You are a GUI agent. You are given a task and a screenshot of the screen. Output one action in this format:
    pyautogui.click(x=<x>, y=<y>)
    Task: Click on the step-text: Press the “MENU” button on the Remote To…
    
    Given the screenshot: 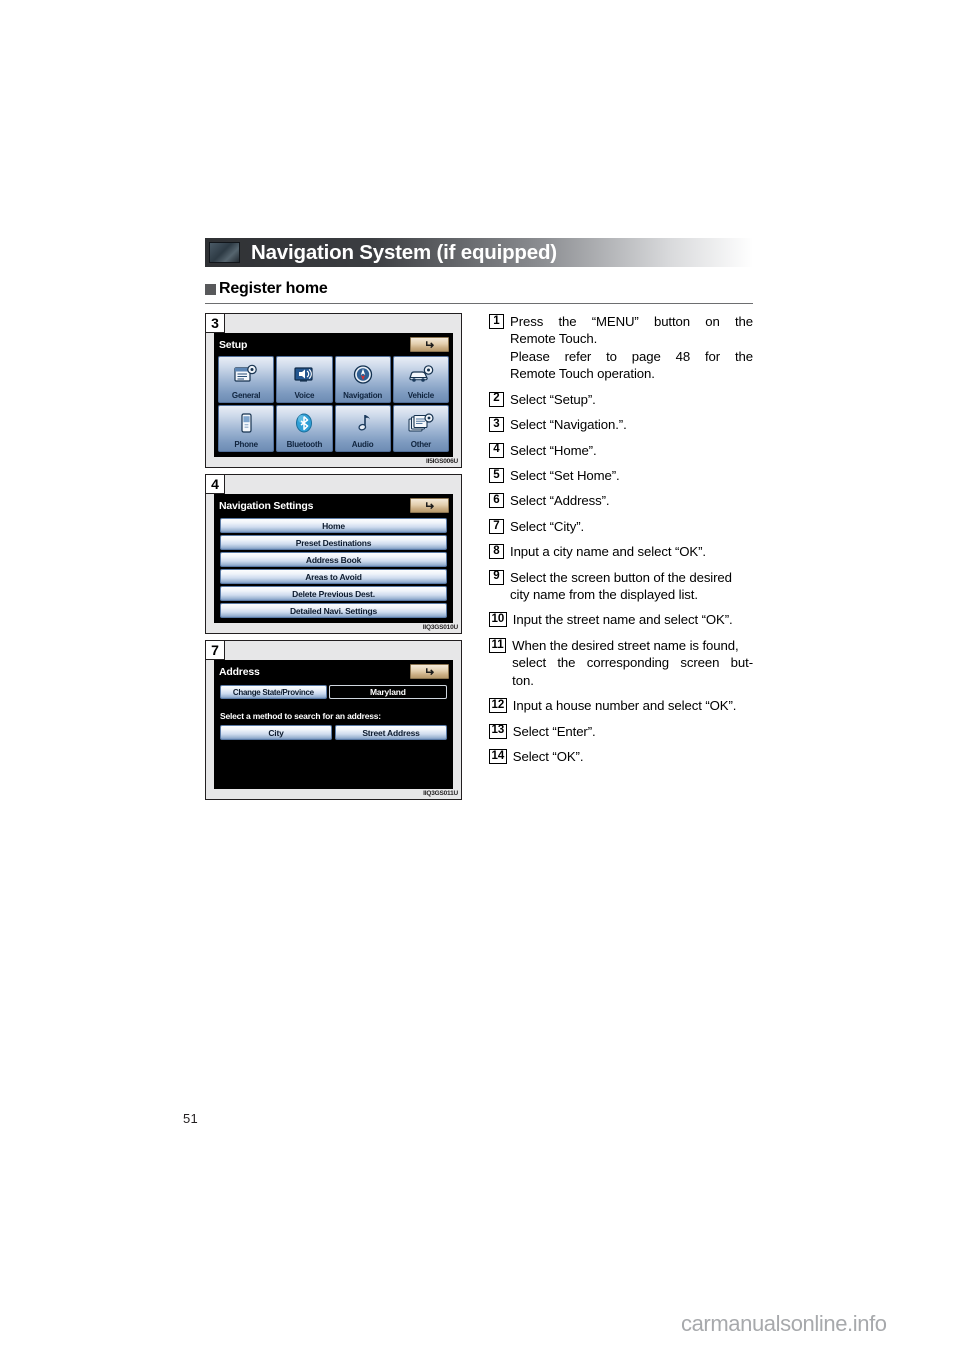 What is the action you would take?
    pyautogui.click(x=631, y=348)
    